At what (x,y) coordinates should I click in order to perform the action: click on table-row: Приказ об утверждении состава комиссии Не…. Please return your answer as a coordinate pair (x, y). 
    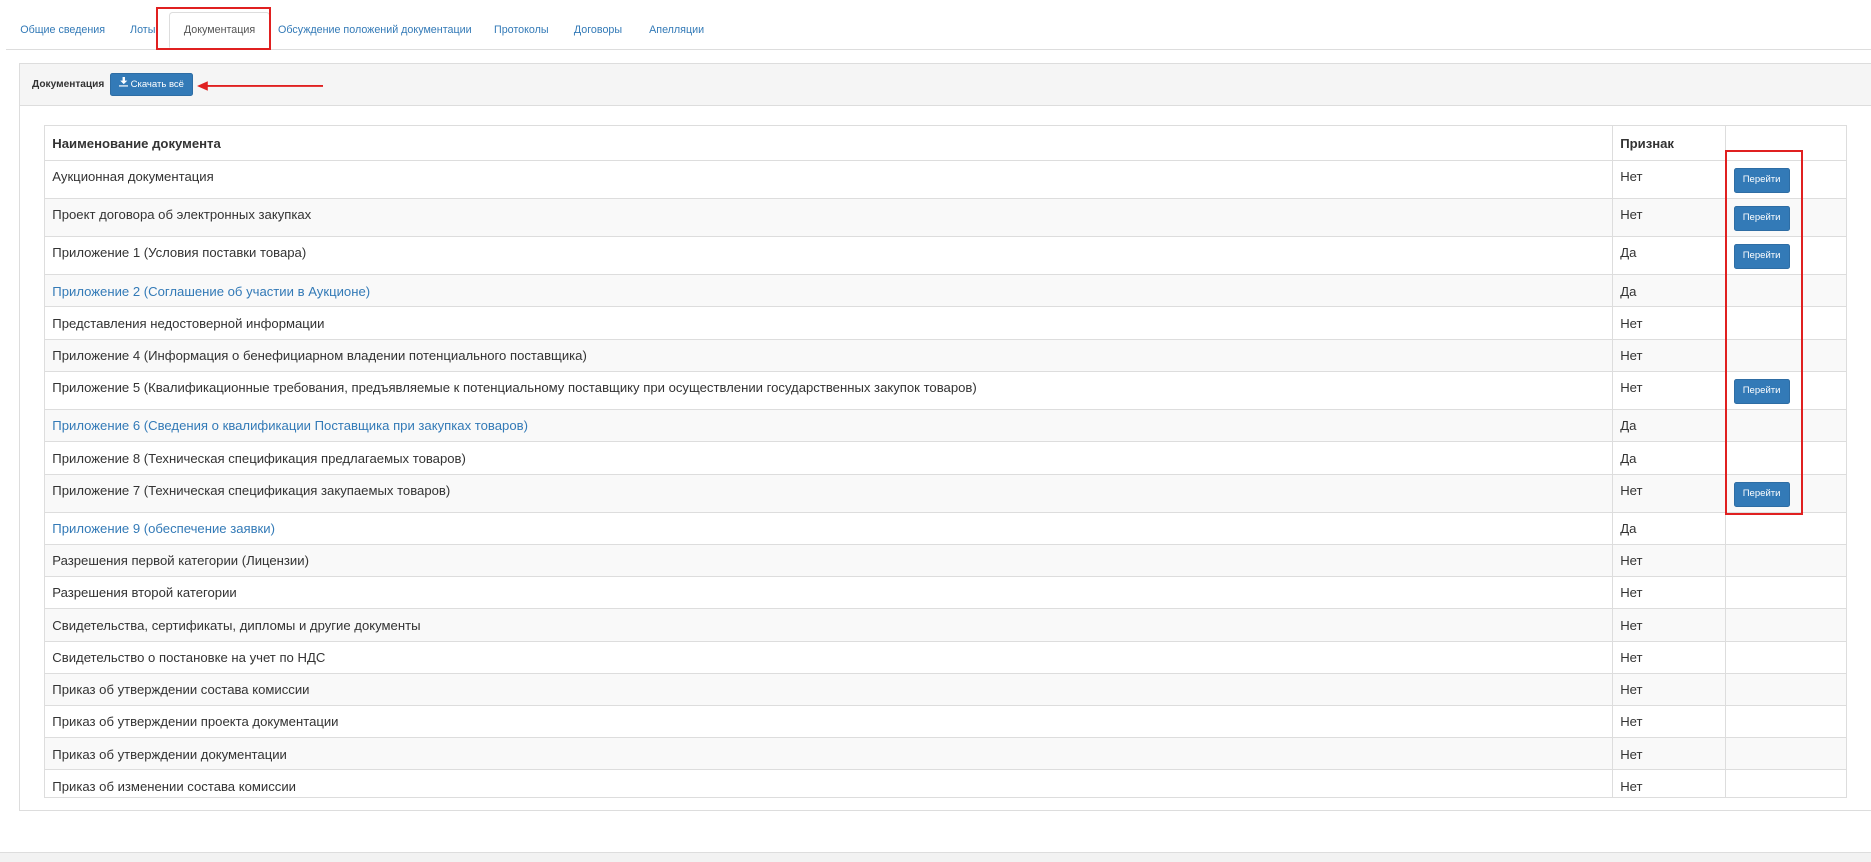
    Looking at the image, I should click on (945, 688).